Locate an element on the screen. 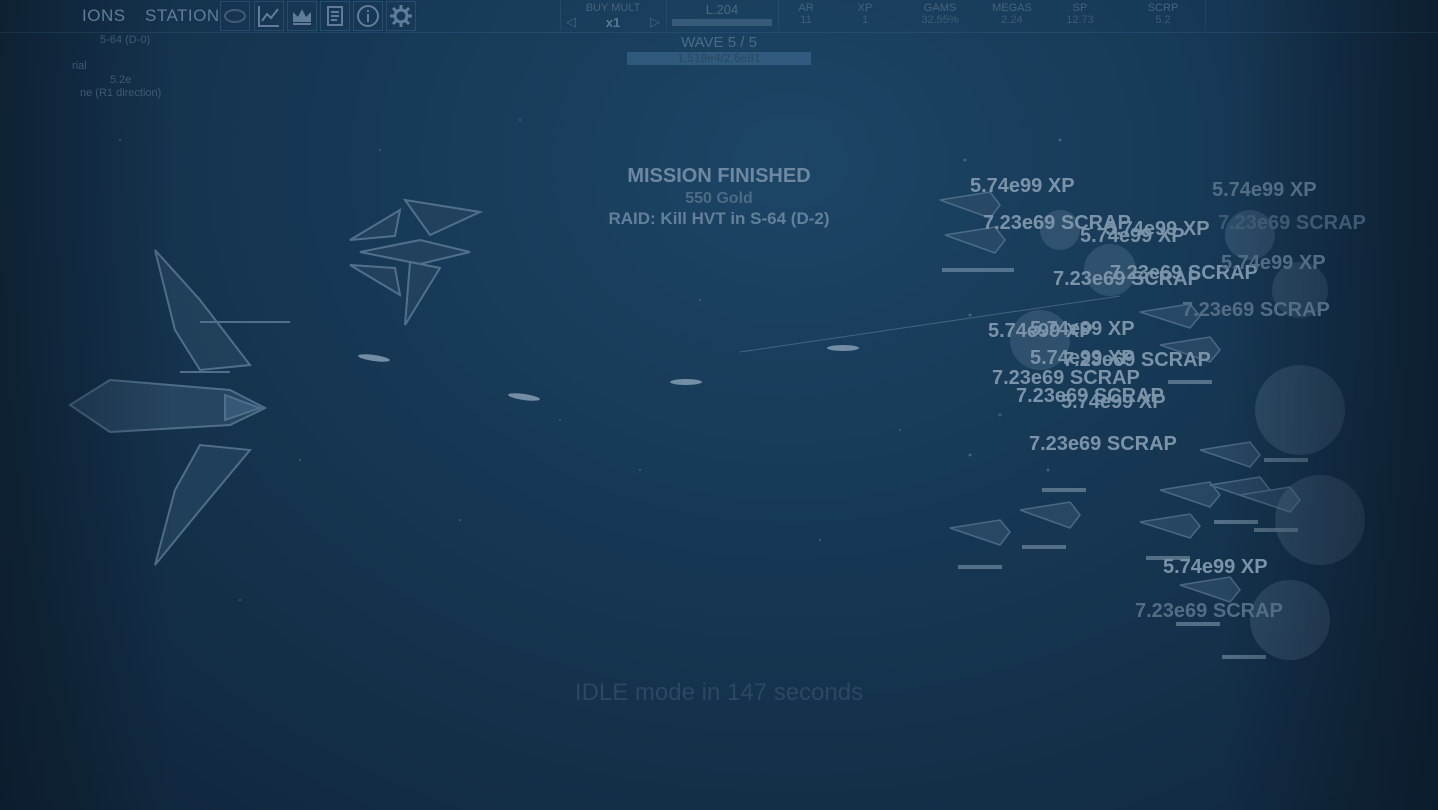 Image resolution: width=1438 pixels, height=810 pixels. stat-xp: XP 1 is located at coordinates (865, 14).